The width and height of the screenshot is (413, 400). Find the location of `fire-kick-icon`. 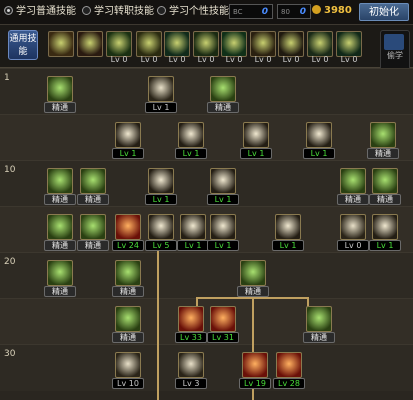

fire-kick-icon is located at coordinates (161, 181).